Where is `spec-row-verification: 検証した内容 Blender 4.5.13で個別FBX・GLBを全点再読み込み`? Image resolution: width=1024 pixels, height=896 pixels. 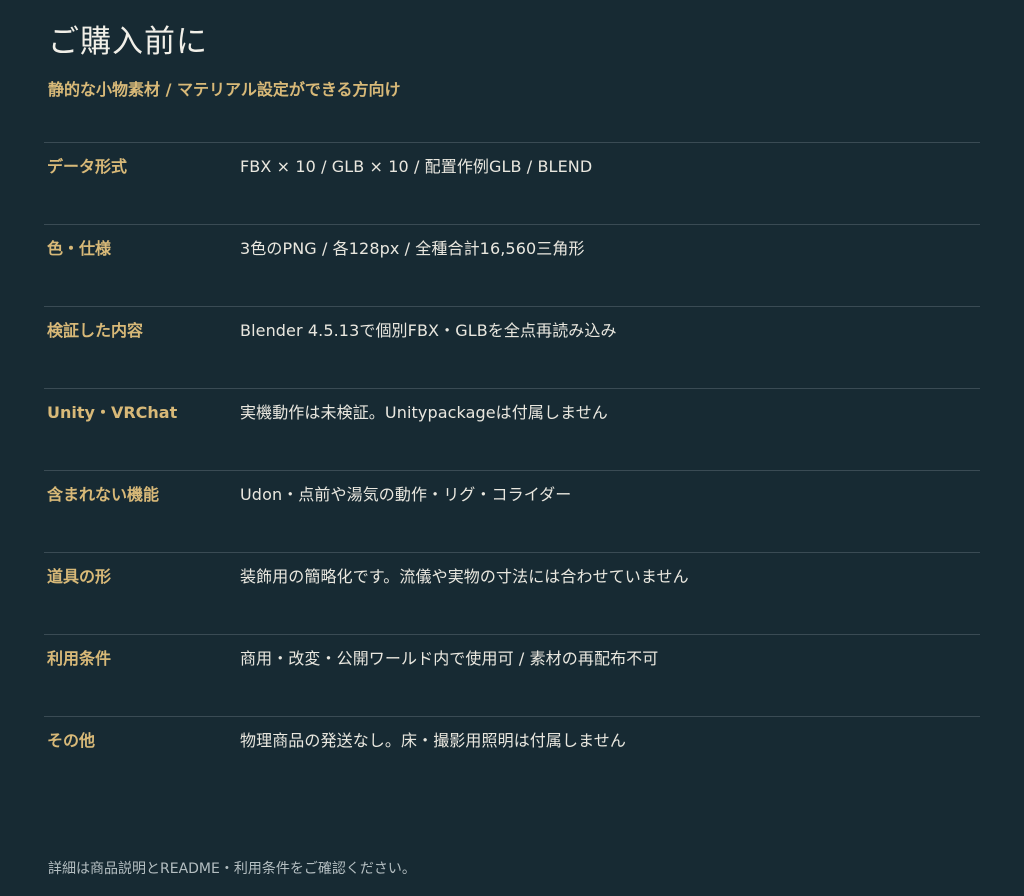
spec-row-verification: 検証した内容 Blender 4.5.13で個別FBX・GLBを全点再読み込み is located at coordinates (512, 348).